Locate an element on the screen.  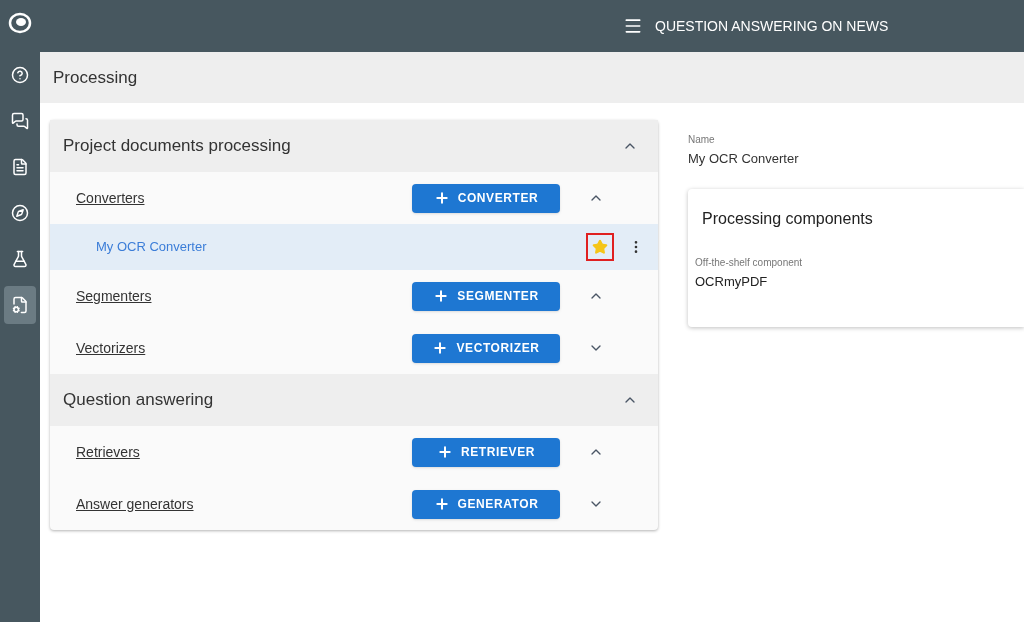
component-value: OCRmyPDF is located at coordinates (732, 281).